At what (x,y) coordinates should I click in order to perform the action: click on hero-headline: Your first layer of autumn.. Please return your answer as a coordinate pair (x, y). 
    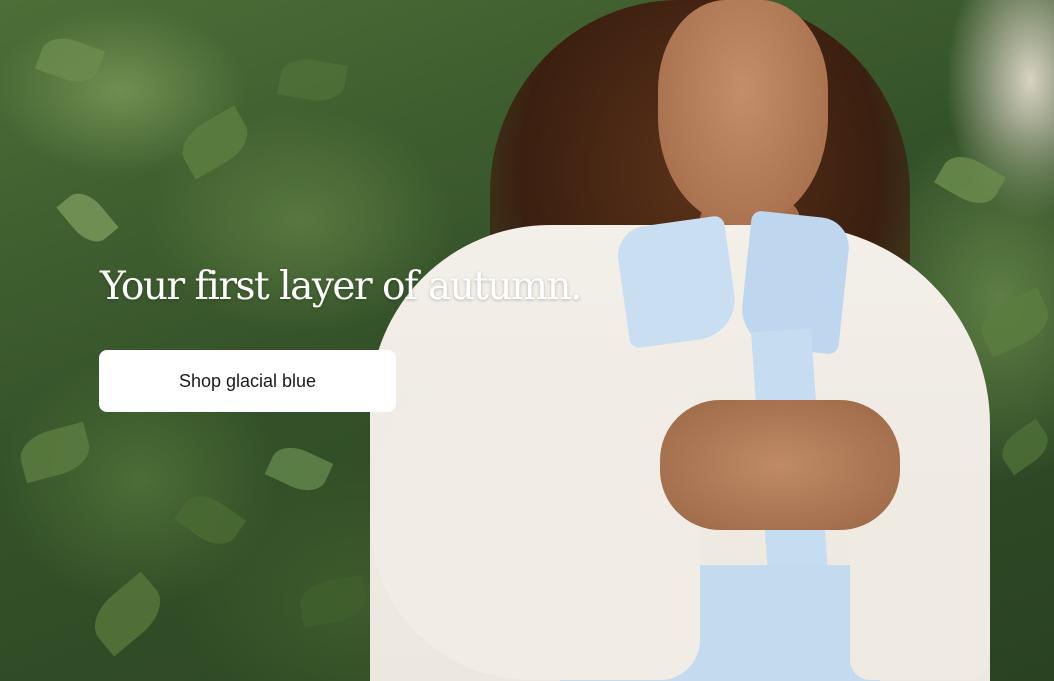
    Looking at the image, I should click on (341, 286).